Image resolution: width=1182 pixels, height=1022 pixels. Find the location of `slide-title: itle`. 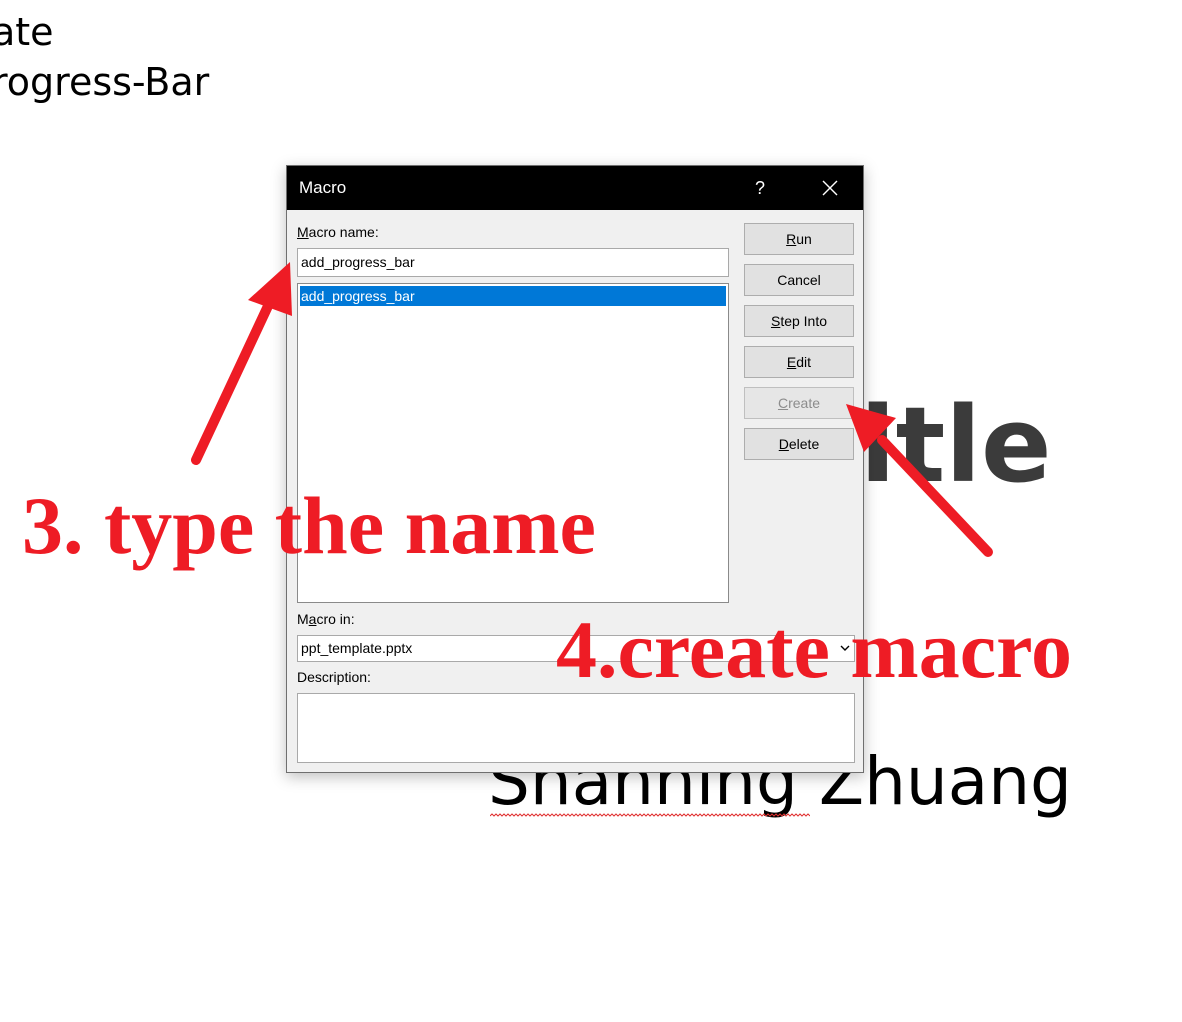

slide-title: itle is located at coordinates (956, 445).